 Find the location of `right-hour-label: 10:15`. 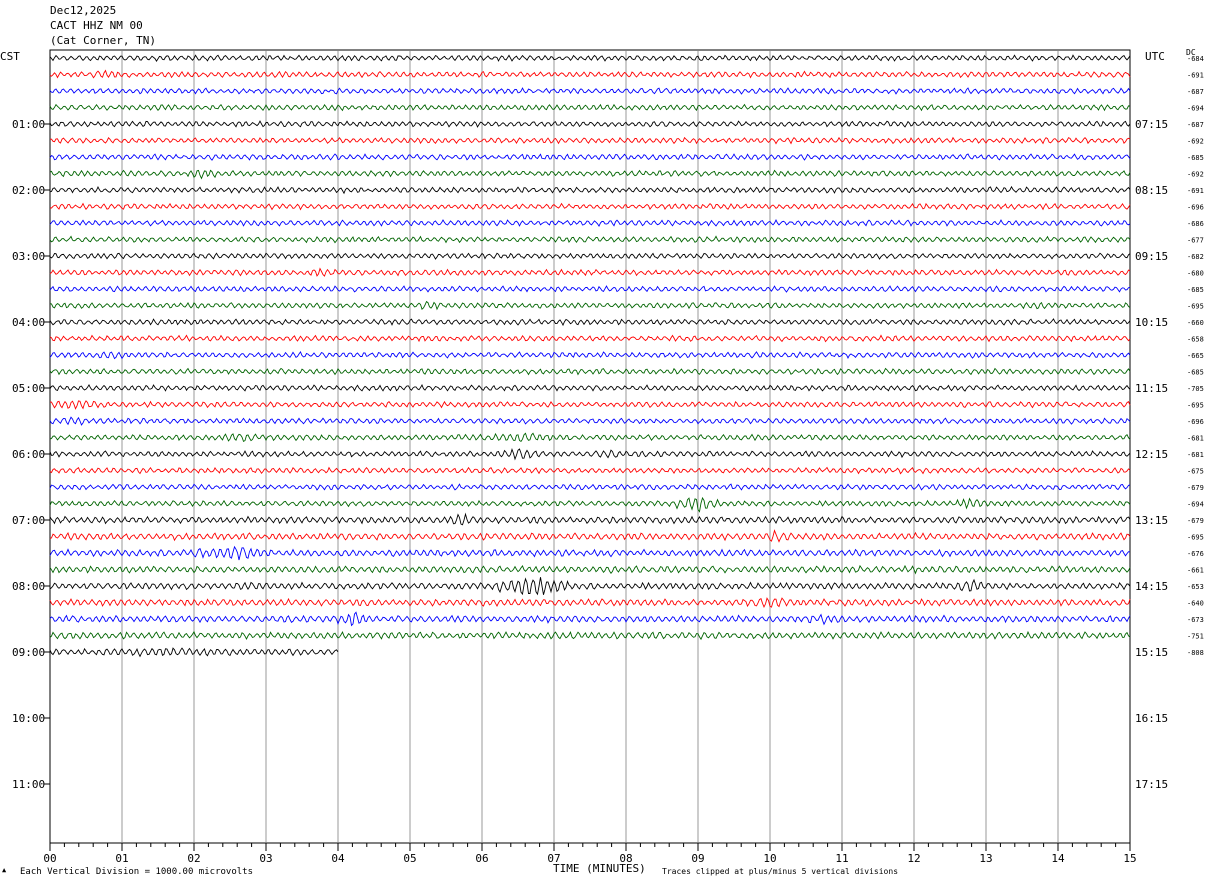

right-hour-label: 10:15 is located at coordinates (1151, 322).